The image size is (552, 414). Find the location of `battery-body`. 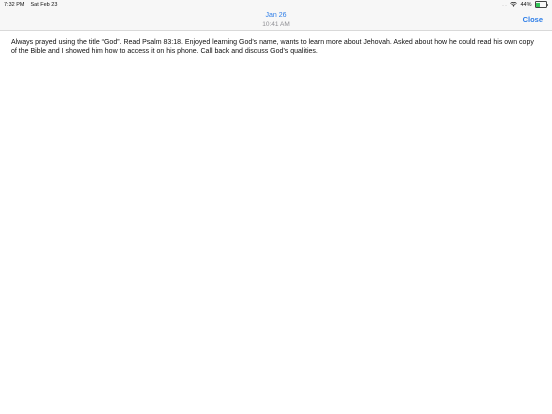

battery-body is located at coordinates (540, 4).